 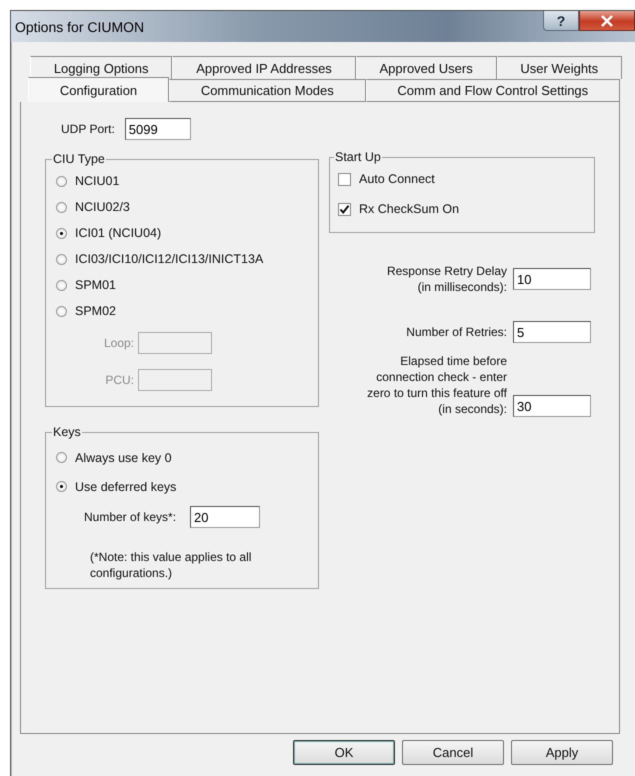 What do you see at coordinates (118, 343) in the screenshot?
I see `field-label: Loop:` at bounding box center [118, 343].